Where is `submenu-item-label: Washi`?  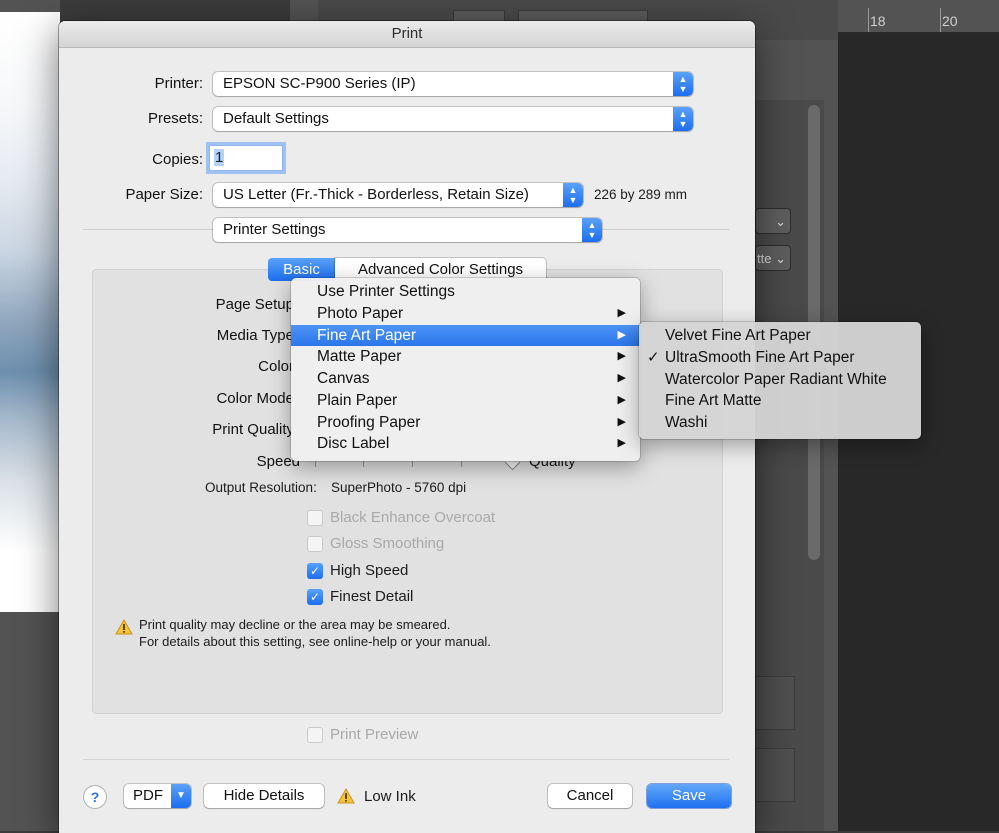
submenu-item-label: Washi is located at coordinates (686, 422).